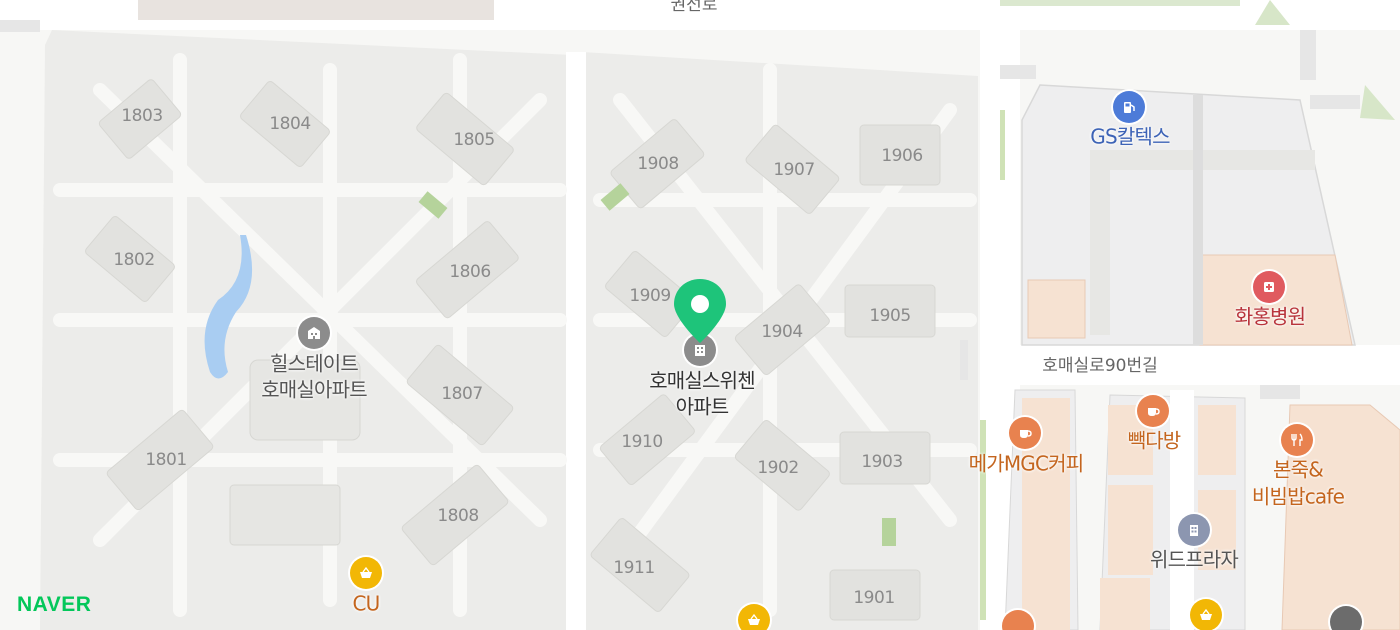  What do you see at coordinates (650, 297) in the screenshot?
I see `building-number: 1909` at bounding box center [650, 297].